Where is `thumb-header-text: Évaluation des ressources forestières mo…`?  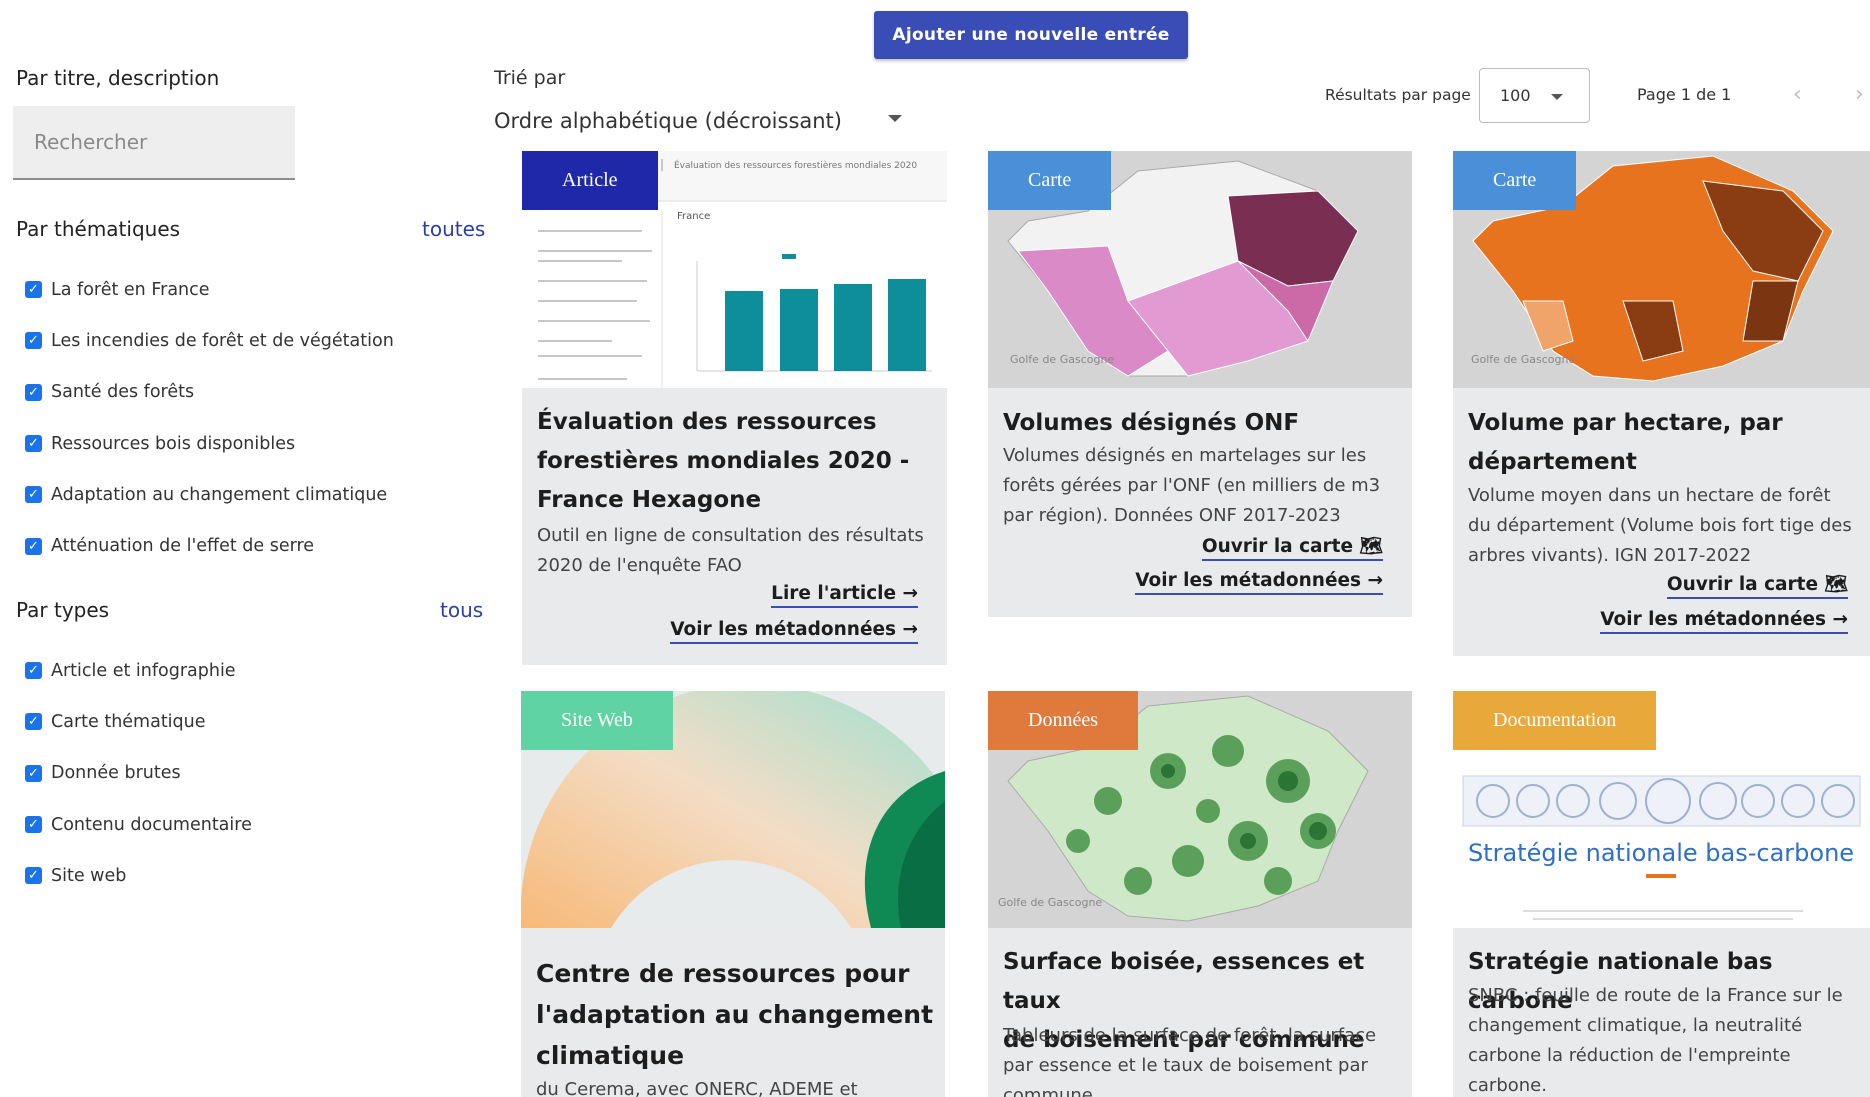
thumb-header-text: Évaluation des ressources forestières mo… is located at coordinates (795, 165).